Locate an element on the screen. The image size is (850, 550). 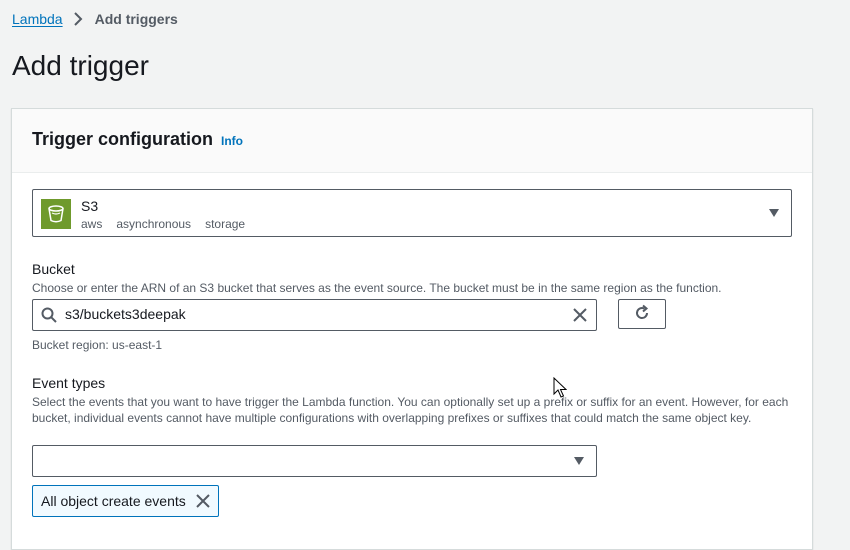
event-types-select is located at coordinates (314, 461).